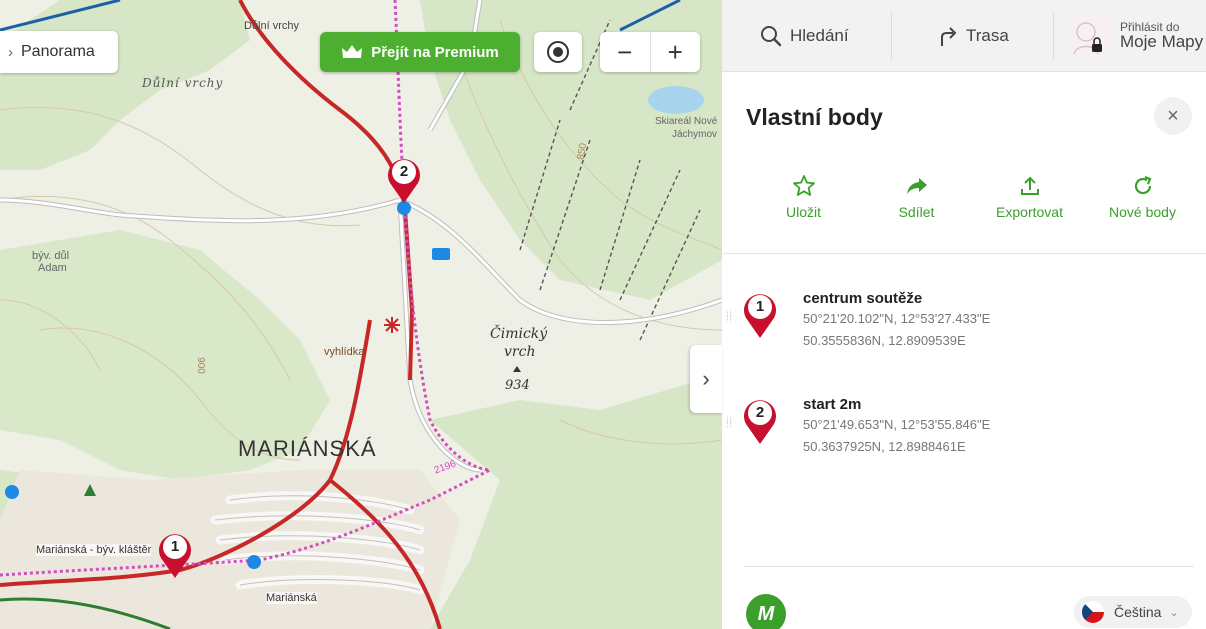 This screenshot has height=629, width=1206. Describe the element at coordinates (1138, 612) in the screenshot. I see `language-label: Čeština` at that location.